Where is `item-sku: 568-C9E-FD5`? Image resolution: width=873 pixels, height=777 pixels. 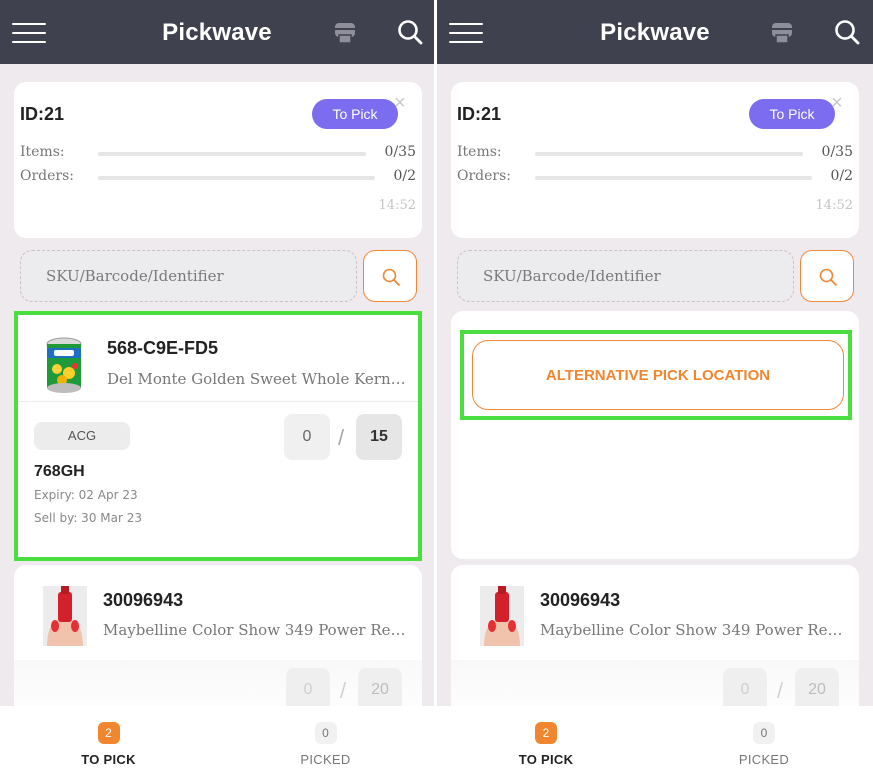
item-sku: 568-C9E-FD5 is located at coordinates (163, 348).